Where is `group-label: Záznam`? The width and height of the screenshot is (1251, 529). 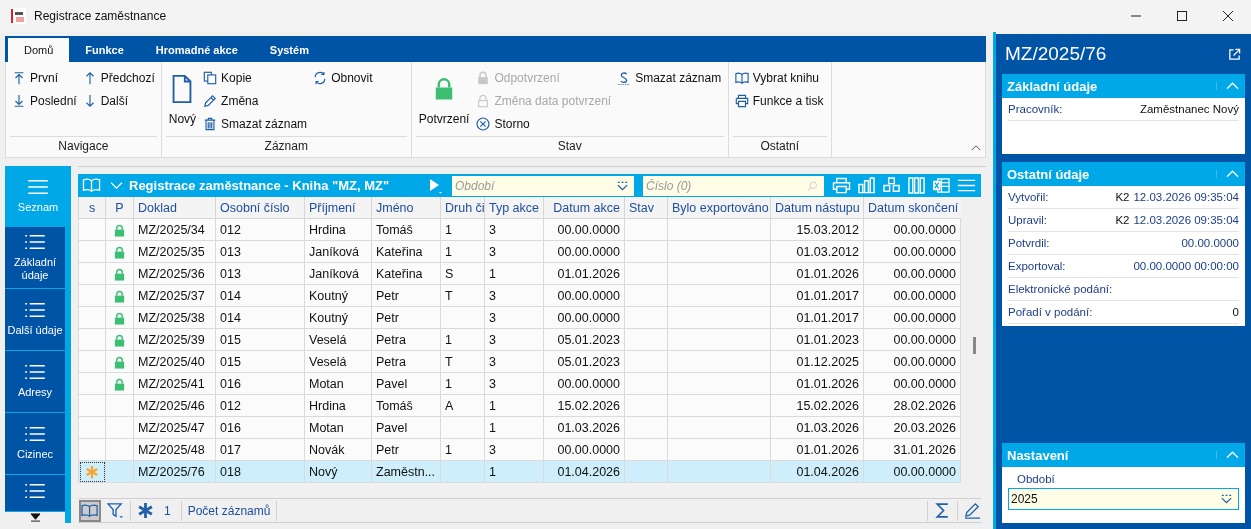 group-label: Záznam is located at coordinates (286, 146).